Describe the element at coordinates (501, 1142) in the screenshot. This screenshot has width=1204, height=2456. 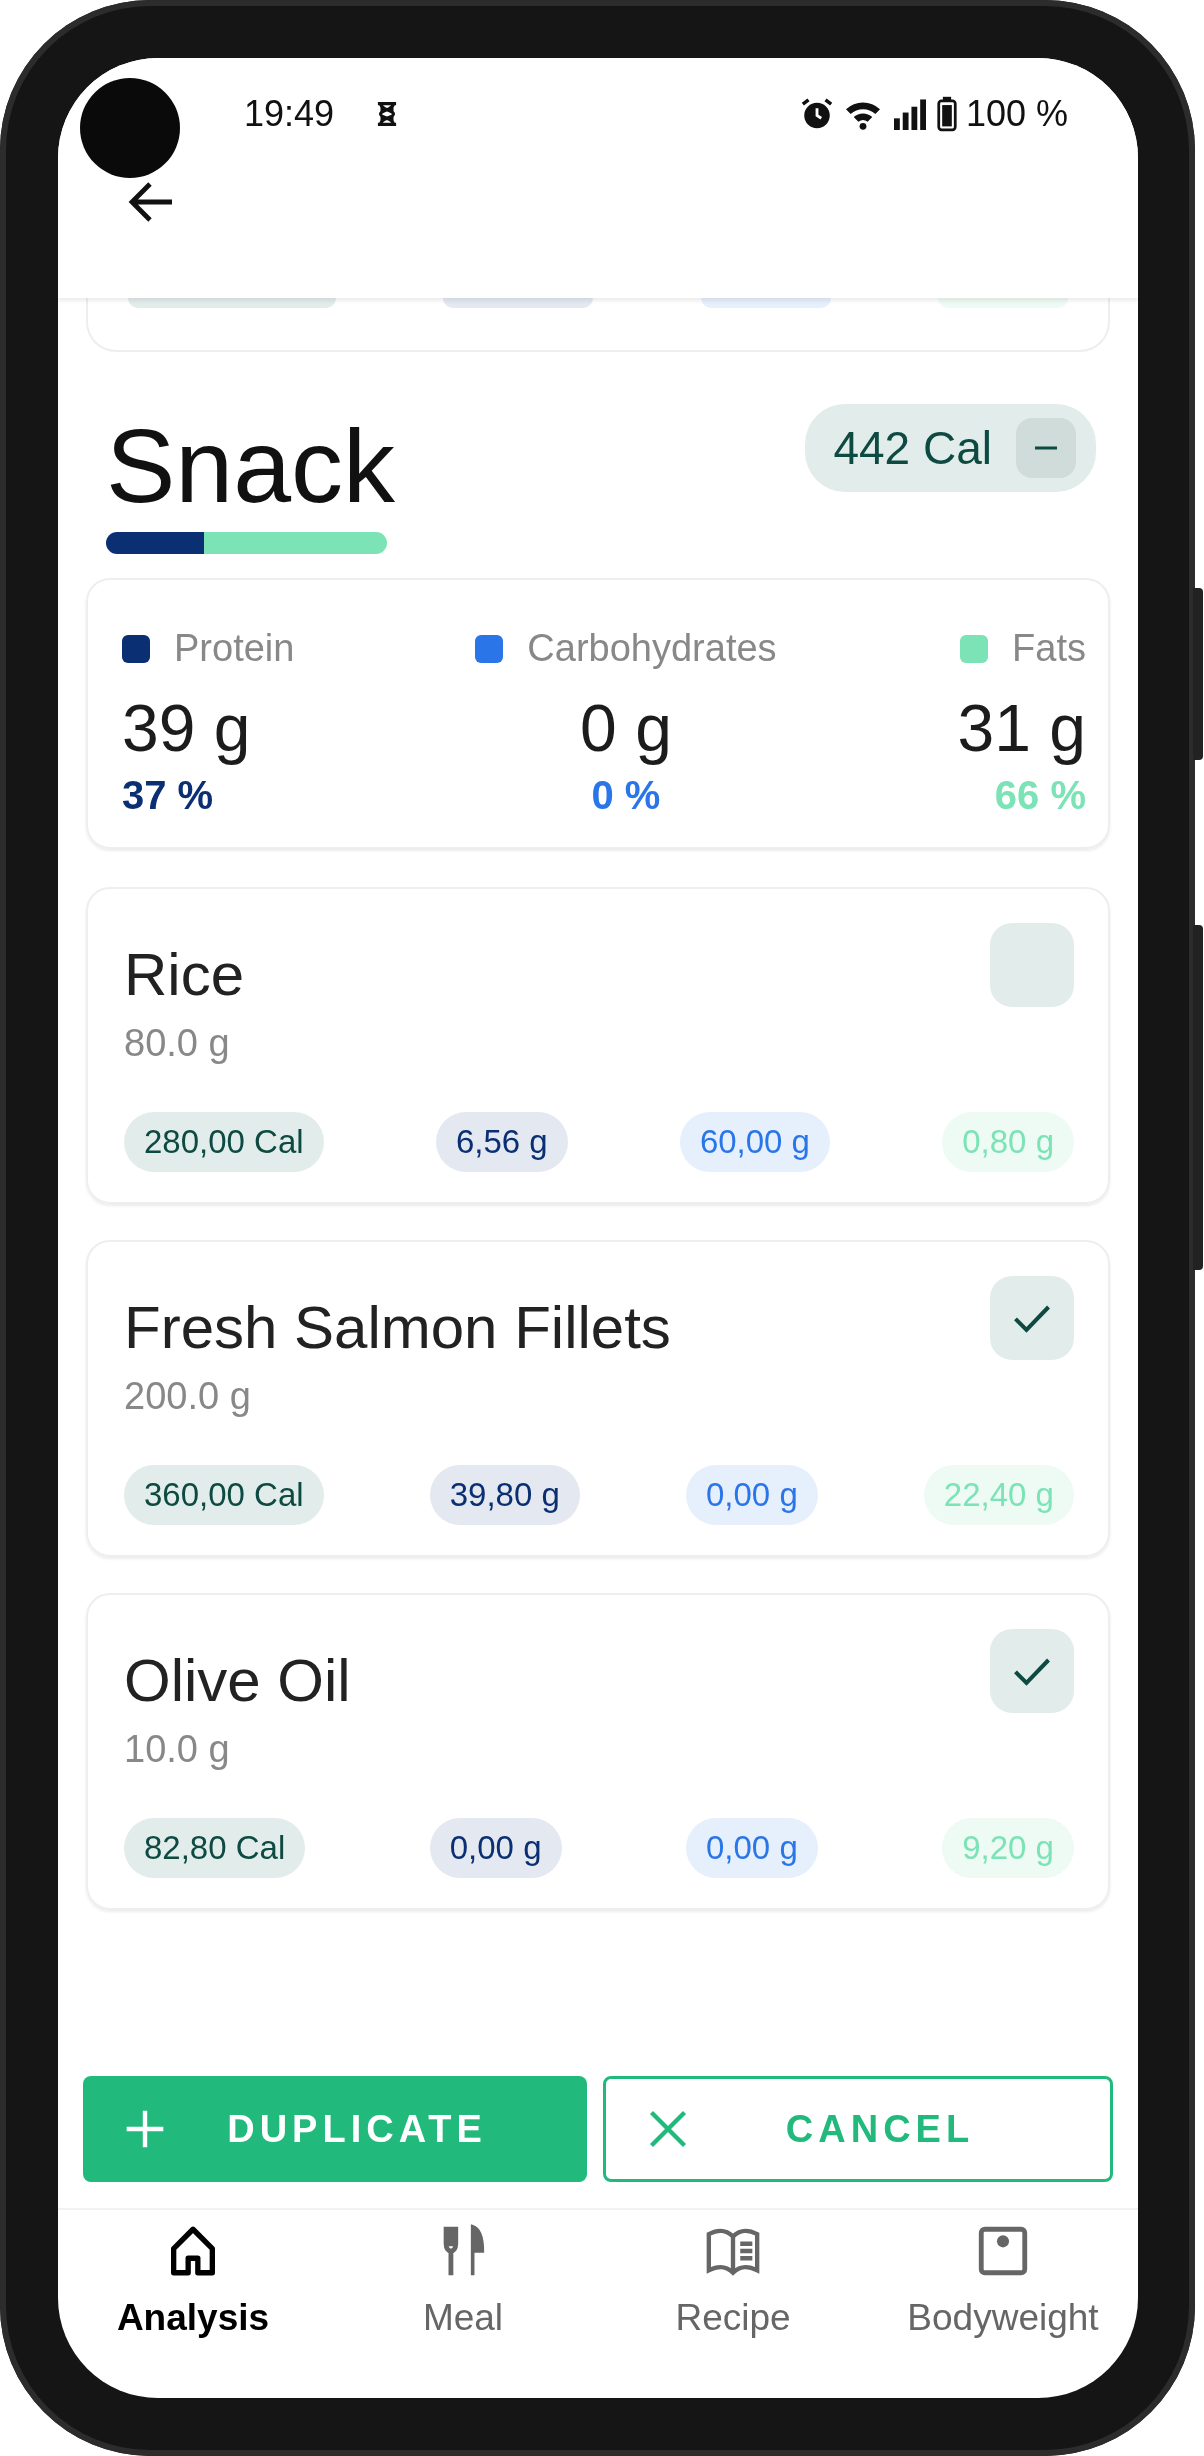
I see `nutrient-pill: 6,56 g` at that location.